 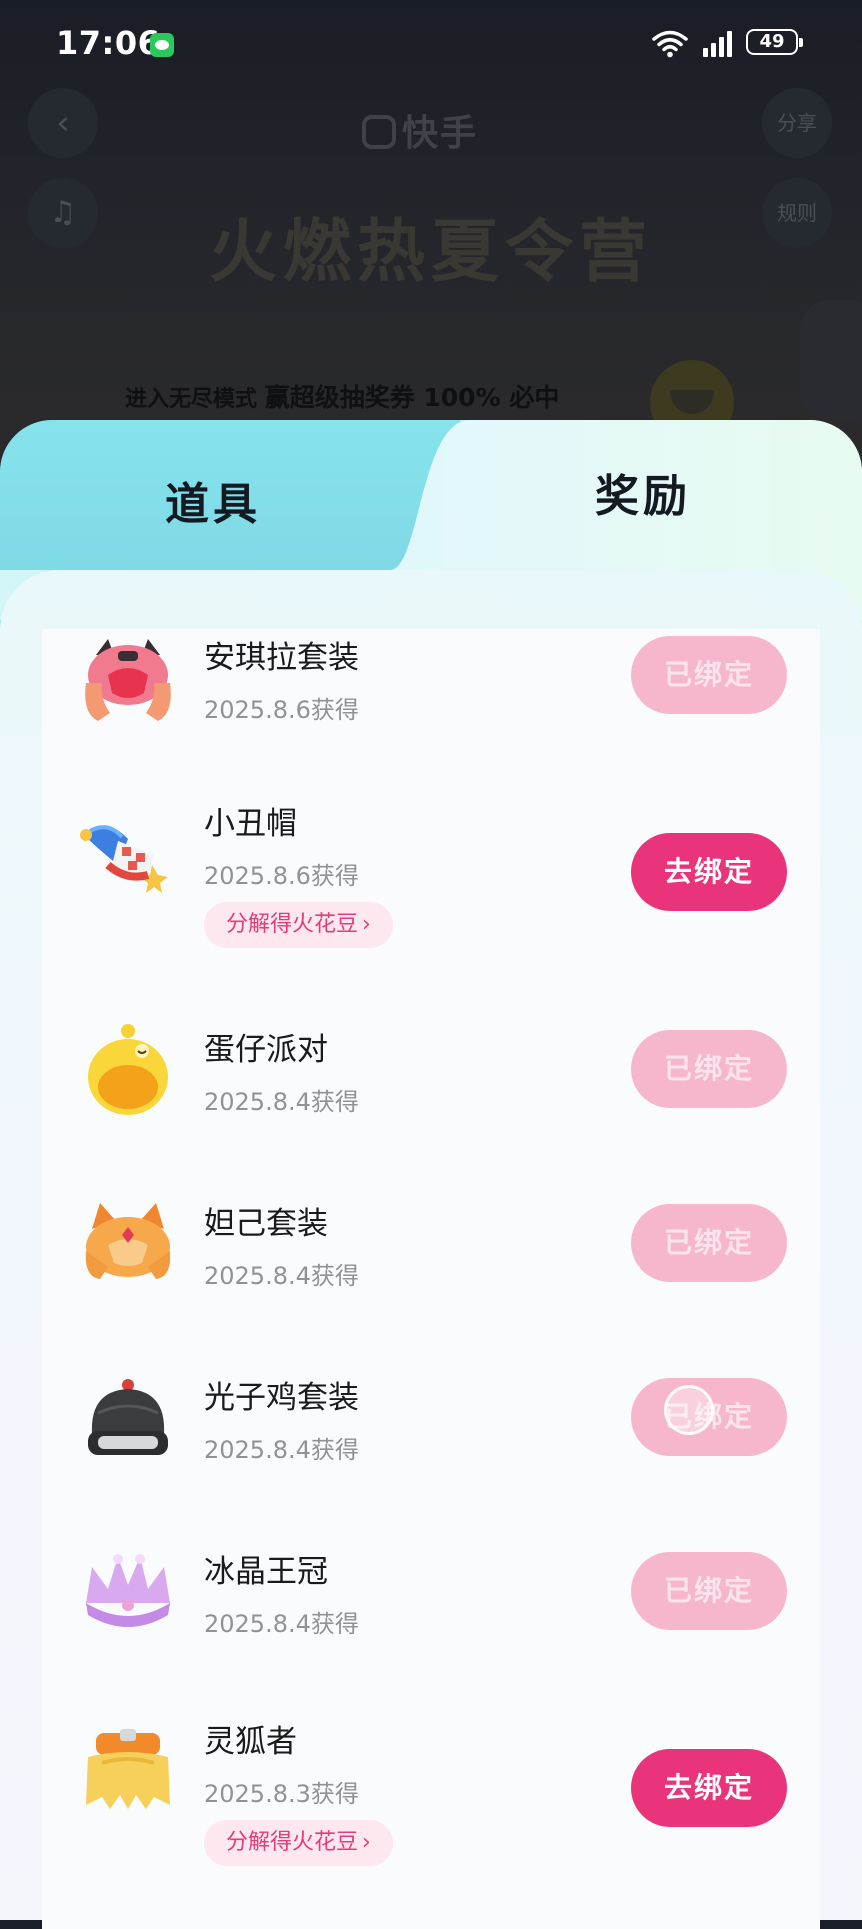 I want to click on status-bar: 17:06 49, so click(x=431, y=45).